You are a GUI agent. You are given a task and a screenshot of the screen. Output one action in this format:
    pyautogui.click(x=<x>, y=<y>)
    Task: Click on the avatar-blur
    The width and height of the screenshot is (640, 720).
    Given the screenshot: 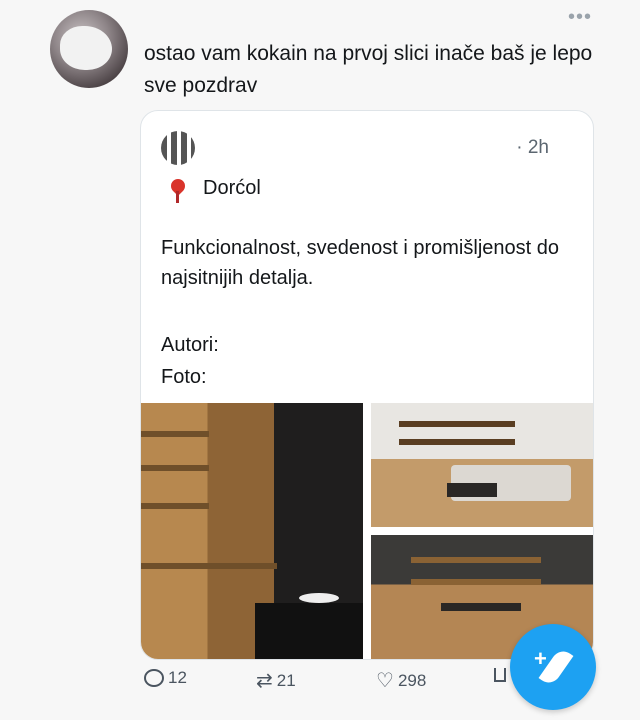 What is the action you would take?
    pyautogui.click(x=86, y=48)
    